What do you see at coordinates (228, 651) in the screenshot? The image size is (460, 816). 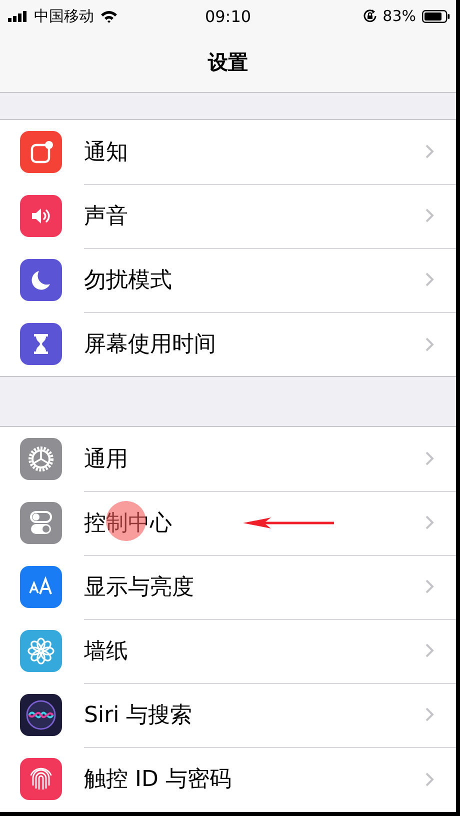 I see `settings-row: 墙纸` at bounding box center [228, 651].